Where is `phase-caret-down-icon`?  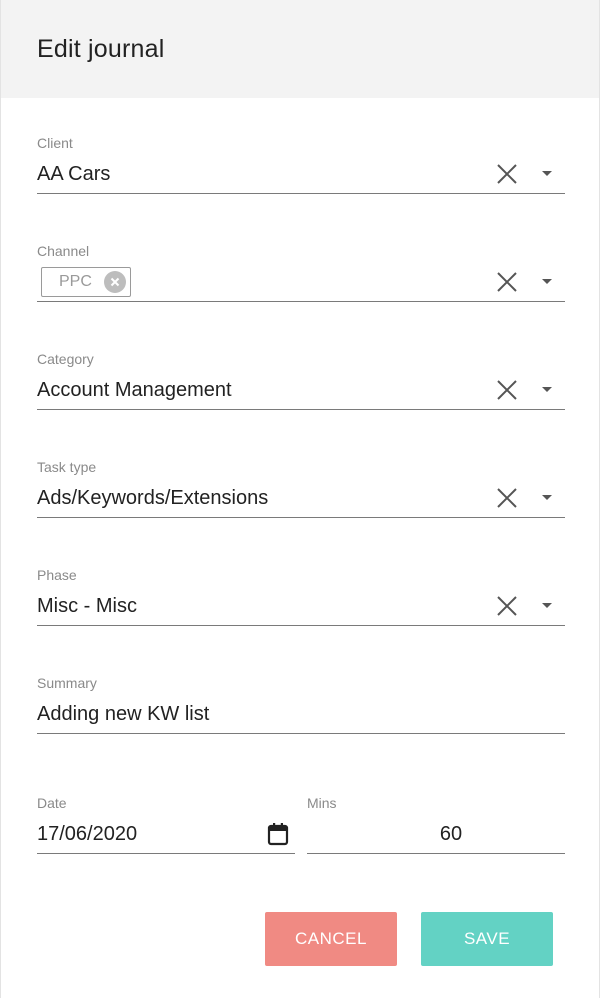 phase-caret-down-icon is located at coordinates (547, 606).